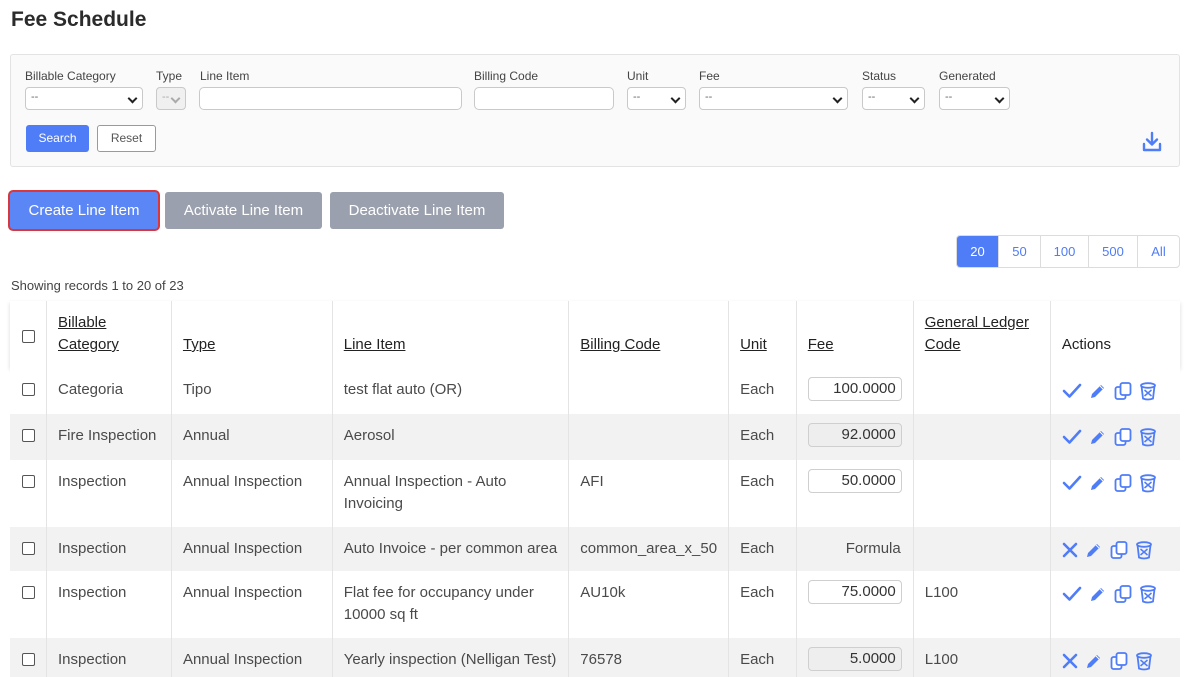 The image size is (1200, 677). I want to click on header-billable-category: Billable Category, so click(109, 334).